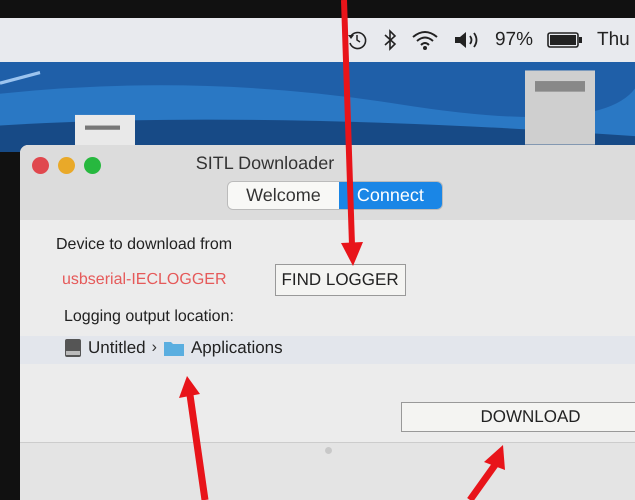 The width and height of the screenshot is (635, 500). What do you see at coordinates (149, 317) in the screenshot?
I see `output-label: Logging output location:` at bounding box center [149, 317].